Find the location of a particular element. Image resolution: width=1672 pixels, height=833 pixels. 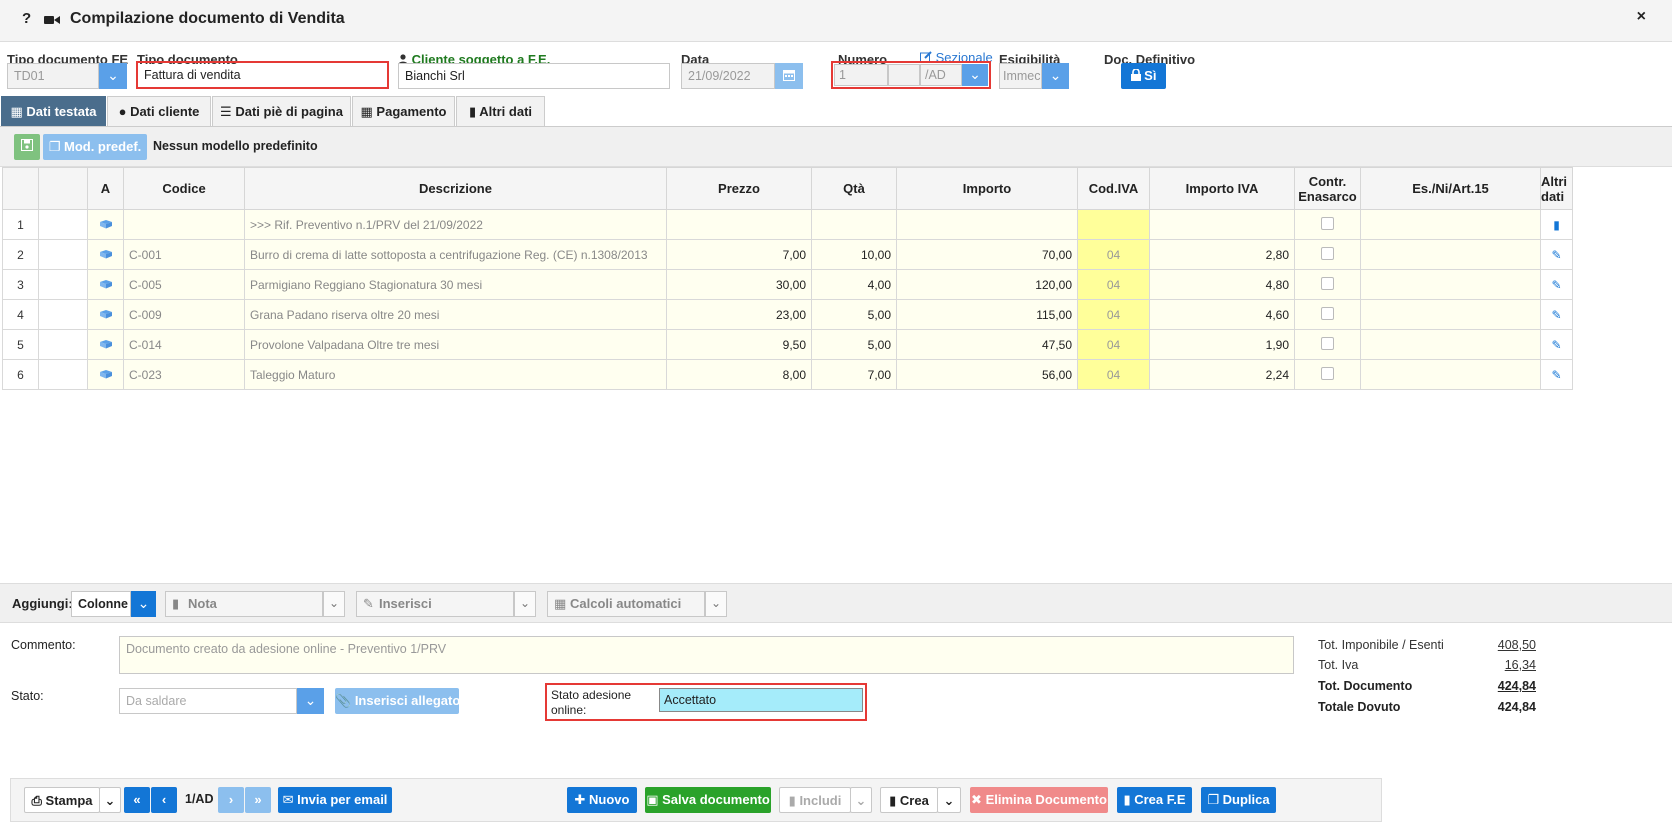

nota-select: ▮ Nota is located at coordinates (244, 604).